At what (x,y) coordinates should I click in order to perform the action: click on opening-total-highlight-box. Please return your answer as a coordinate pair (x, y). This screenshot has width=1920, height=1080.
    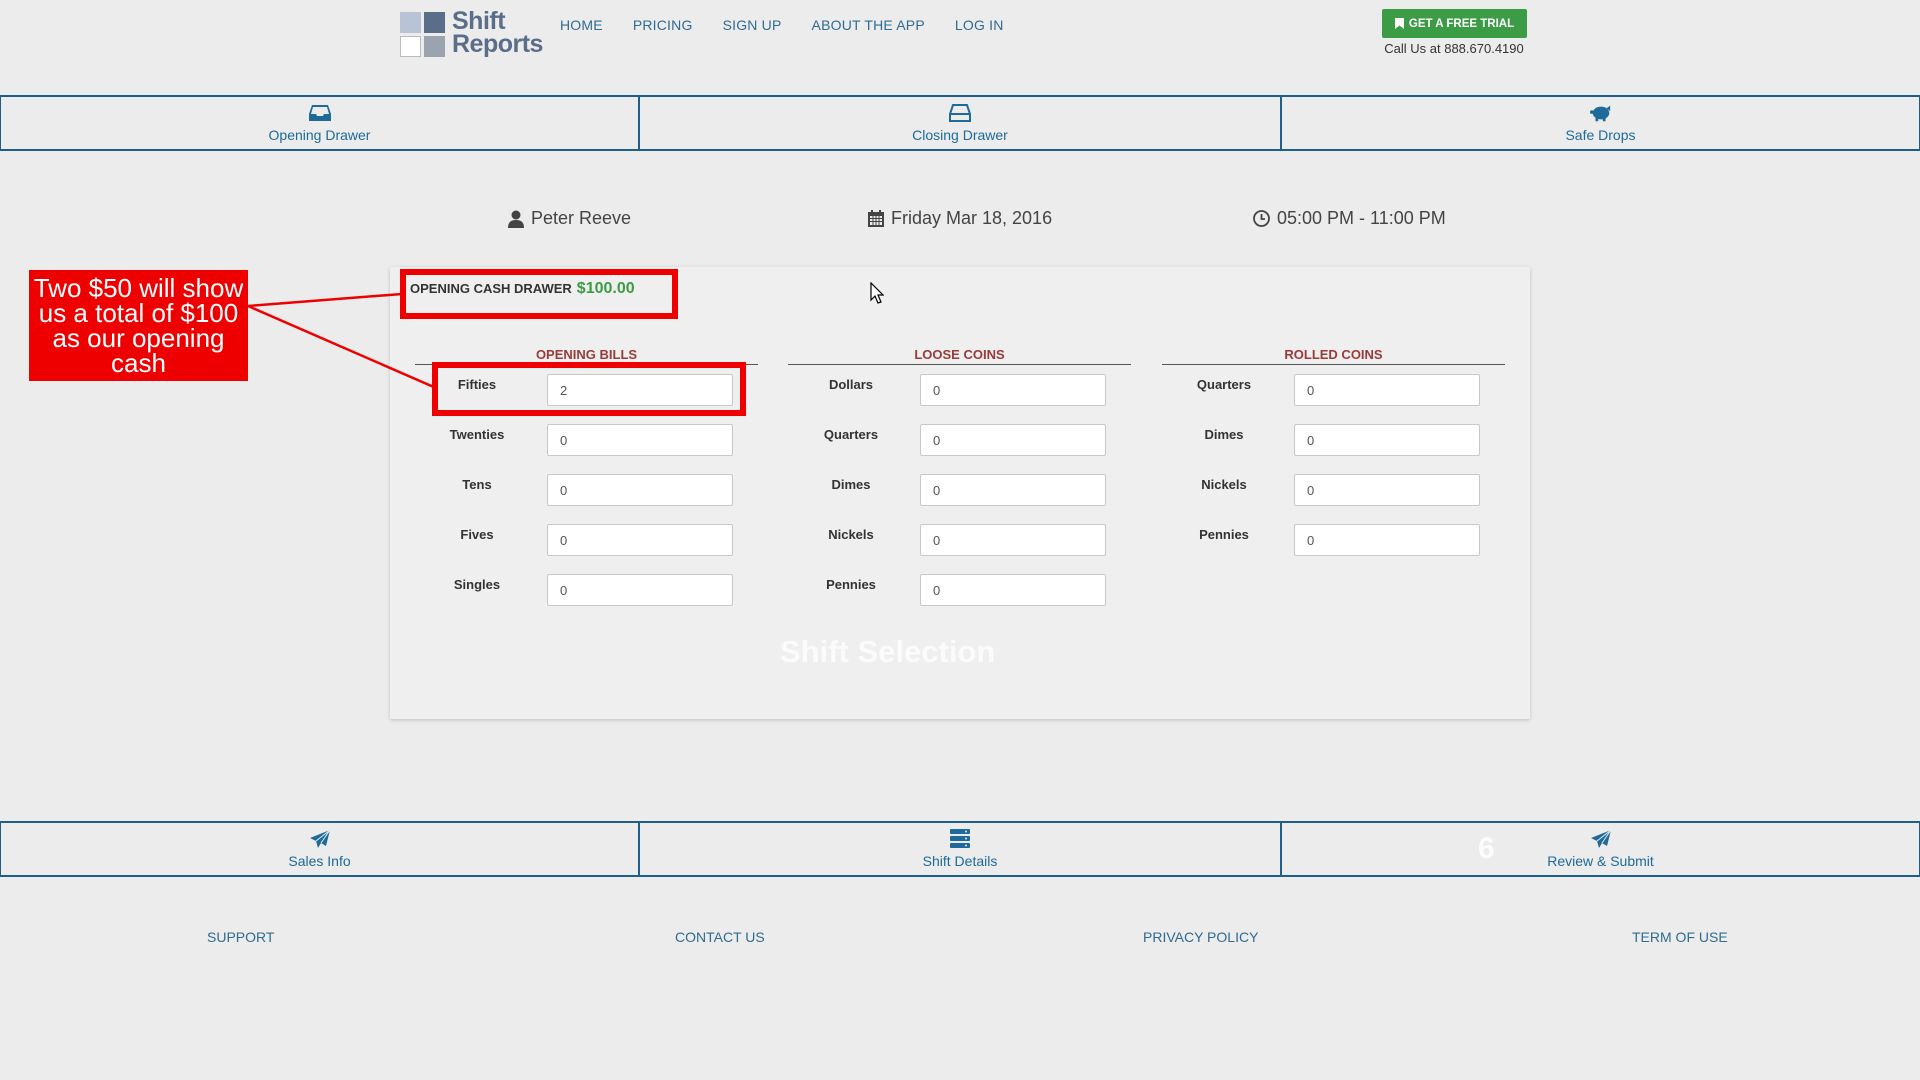
    Looking at the image, I should click on (539, 294).